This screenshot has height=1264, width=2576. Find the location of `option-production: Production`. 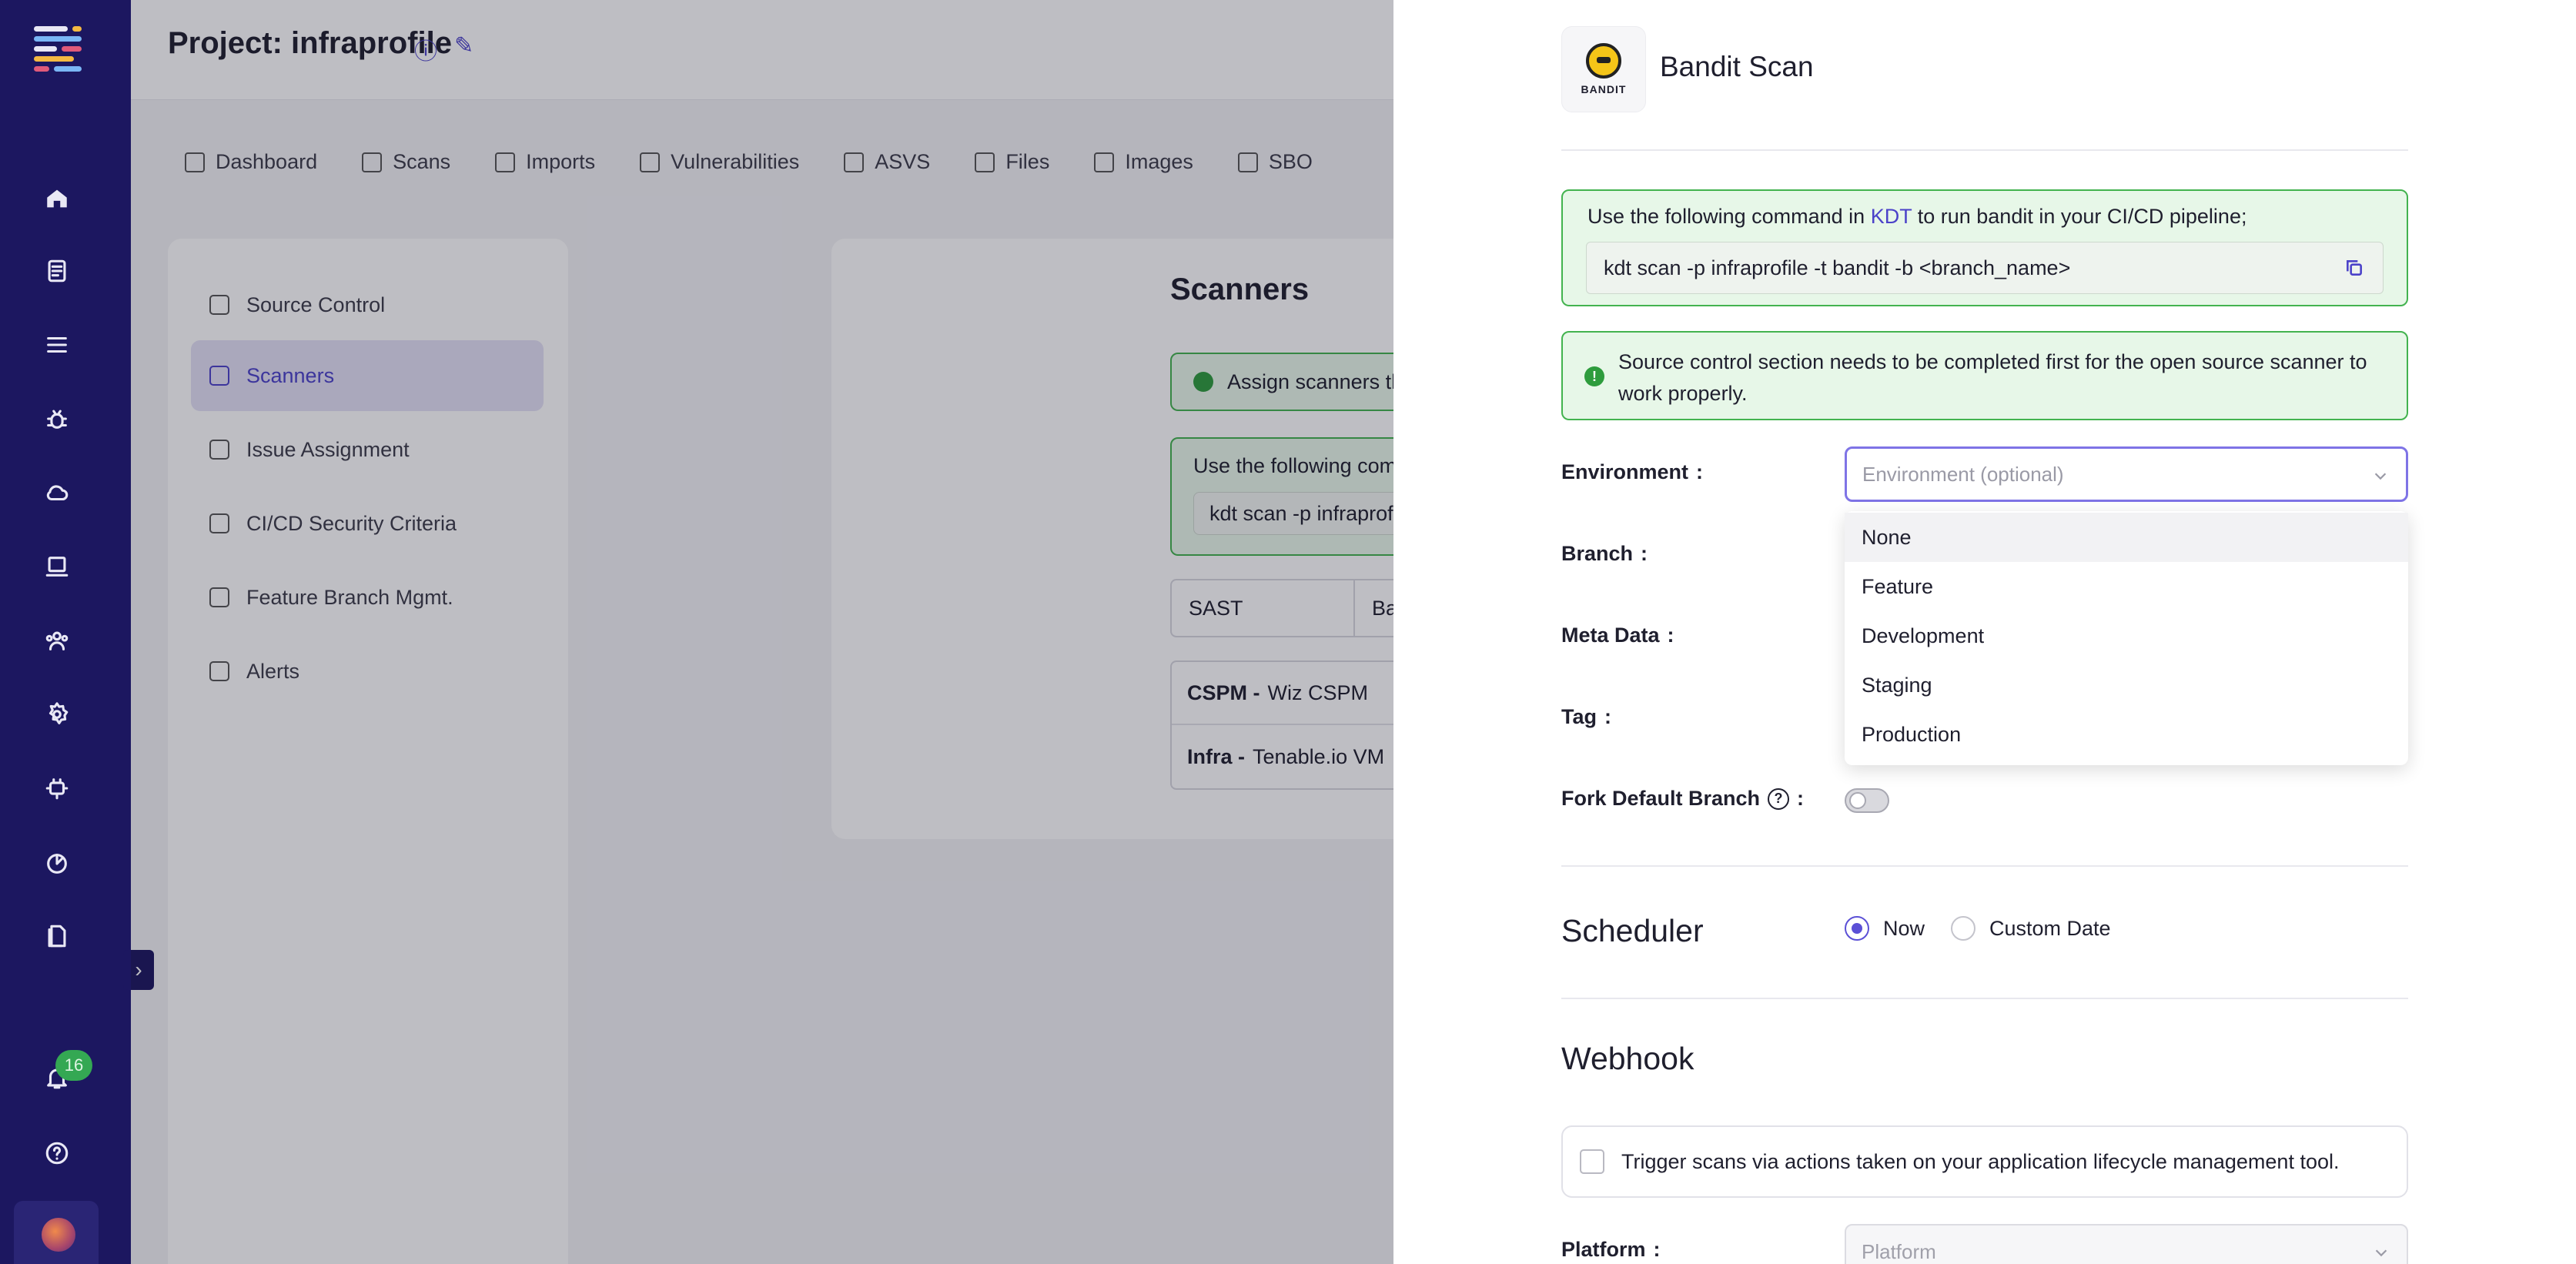

option-production: Production is located at coordinates (2126, 735).